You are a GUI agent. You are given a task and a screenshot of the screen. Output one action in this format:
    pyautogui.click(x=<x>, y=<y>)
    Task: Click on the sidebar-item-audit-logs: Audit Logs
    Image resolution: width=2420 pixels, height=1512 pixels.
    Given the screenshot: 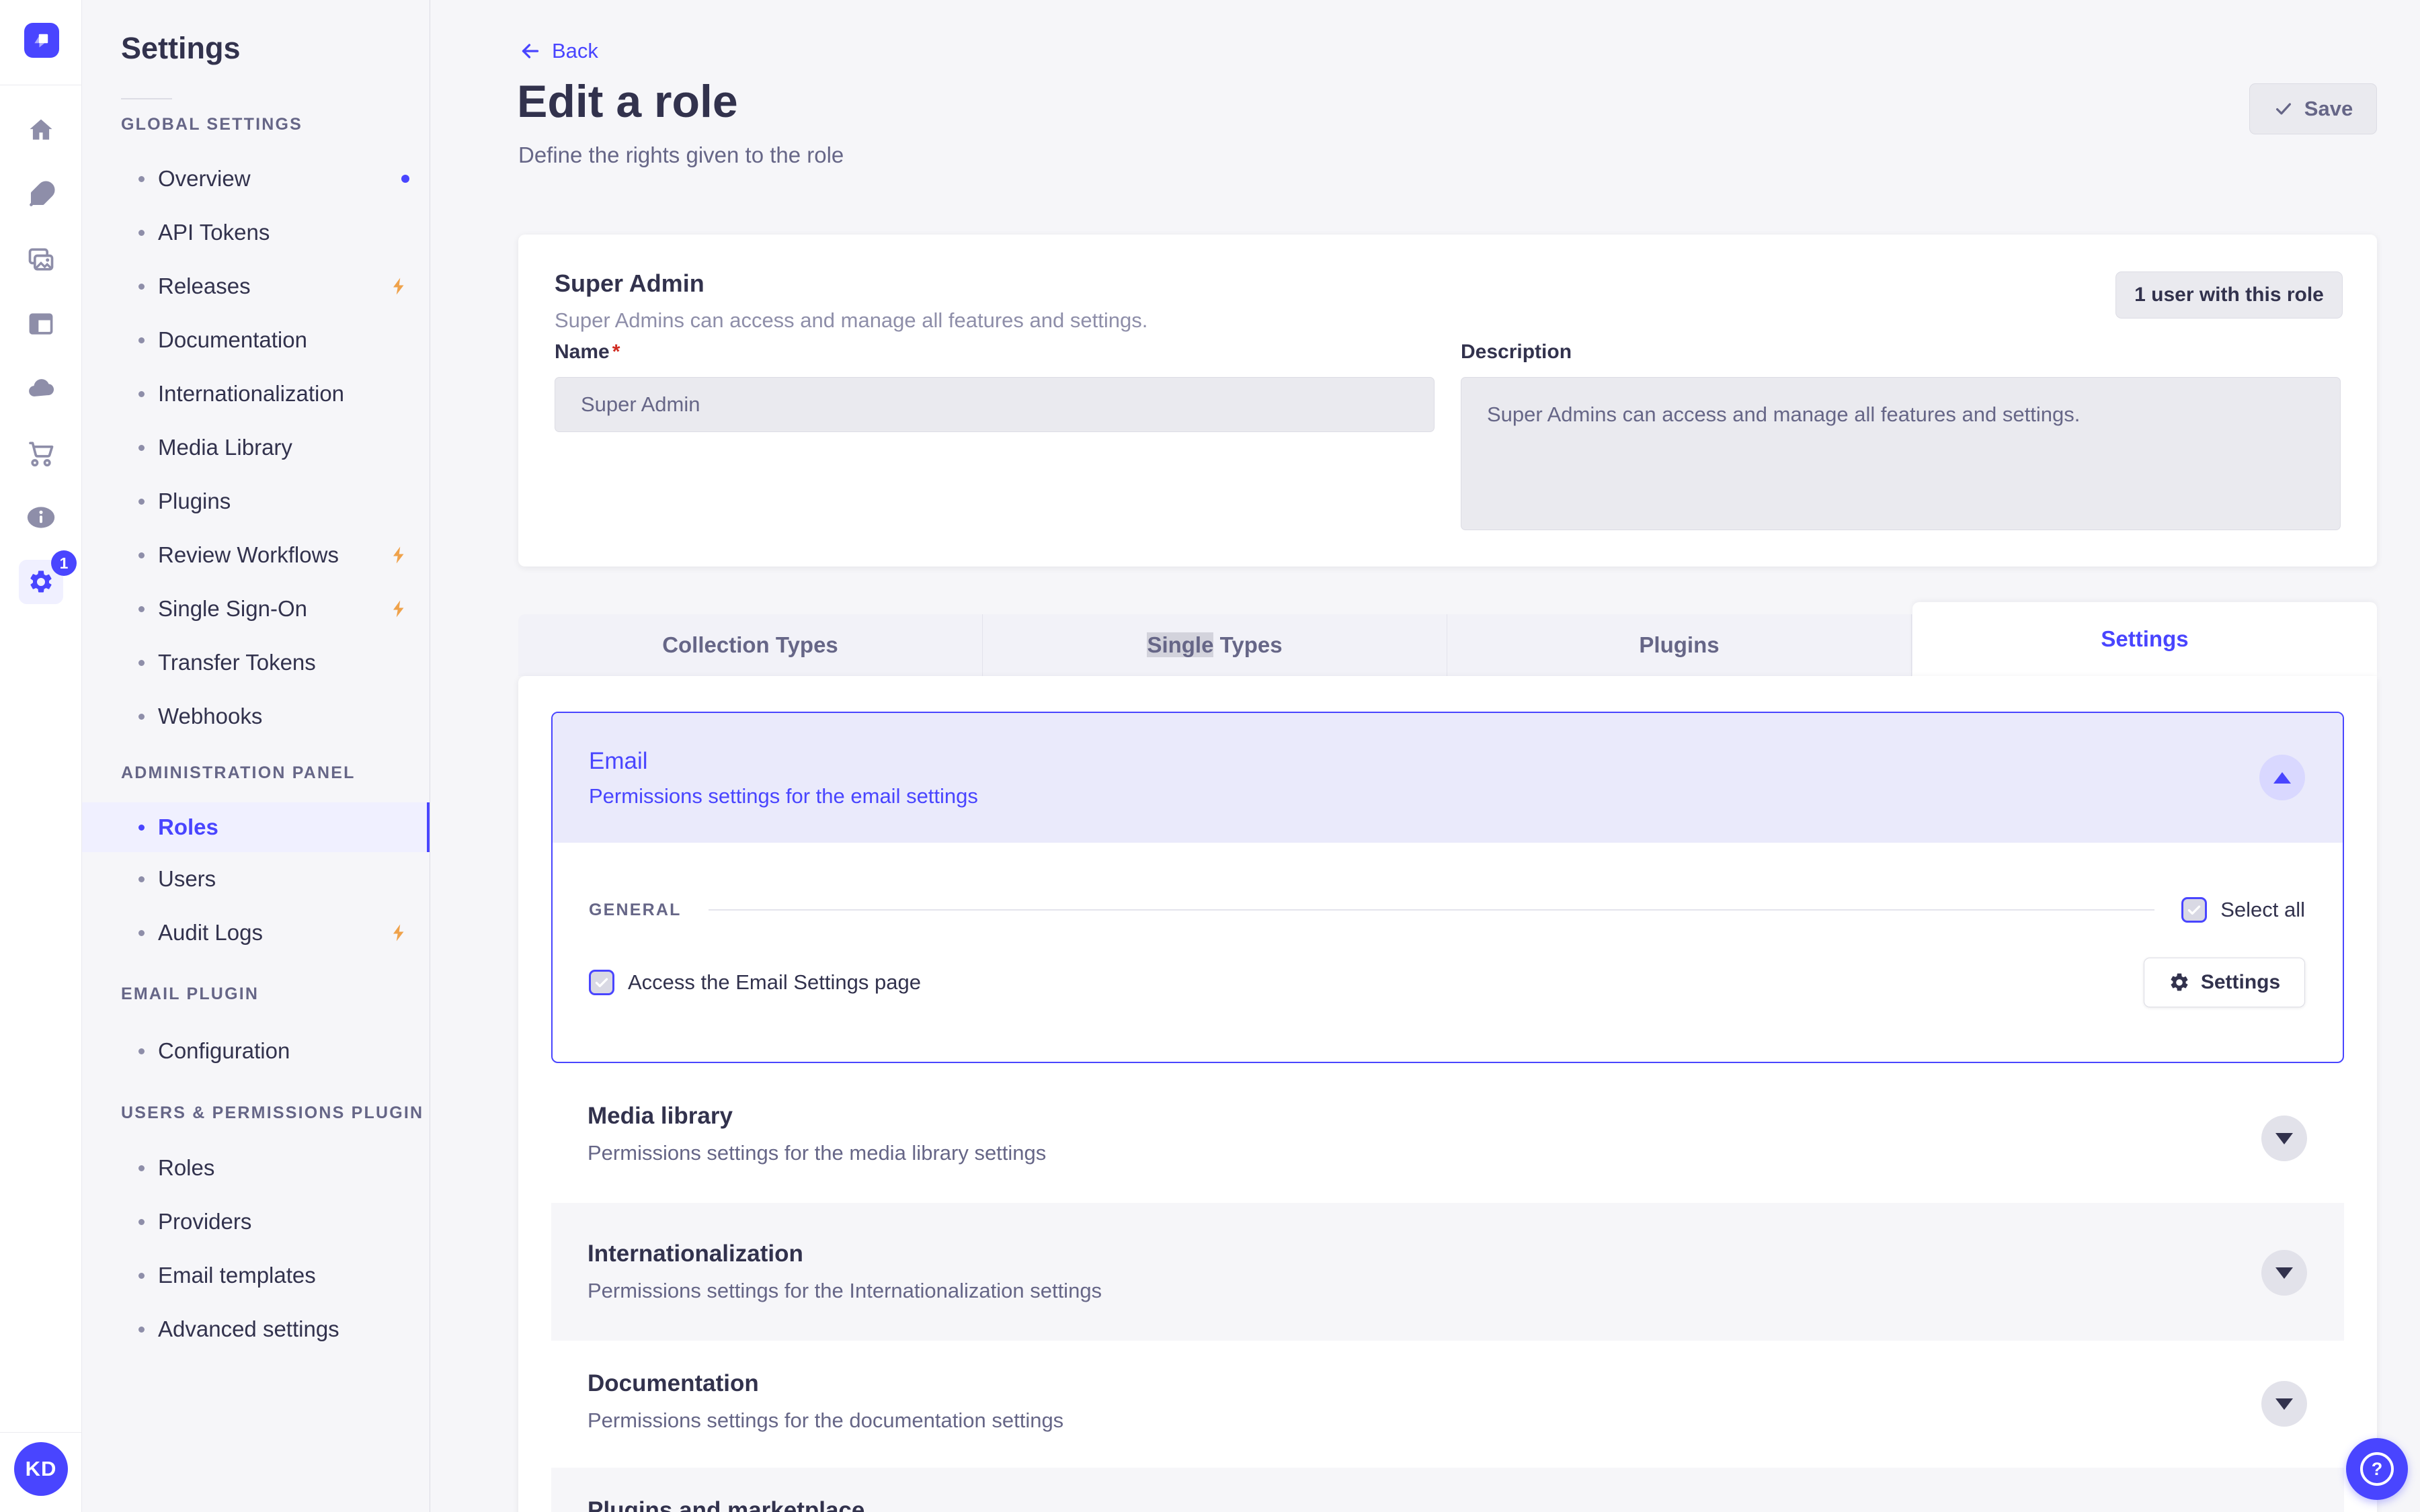 What is the action you would take?
    pyautogui.click(x=256, y=933)
    